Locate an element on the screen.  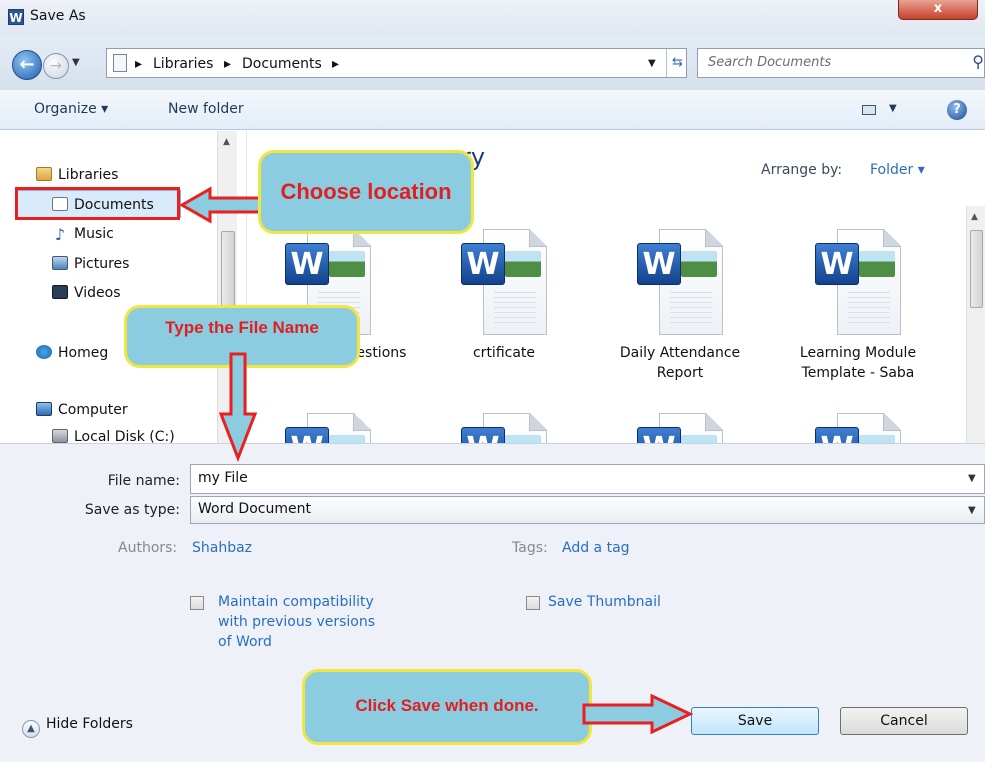
nav-item-pictures: Pictures is located at coordinates (90, 264).